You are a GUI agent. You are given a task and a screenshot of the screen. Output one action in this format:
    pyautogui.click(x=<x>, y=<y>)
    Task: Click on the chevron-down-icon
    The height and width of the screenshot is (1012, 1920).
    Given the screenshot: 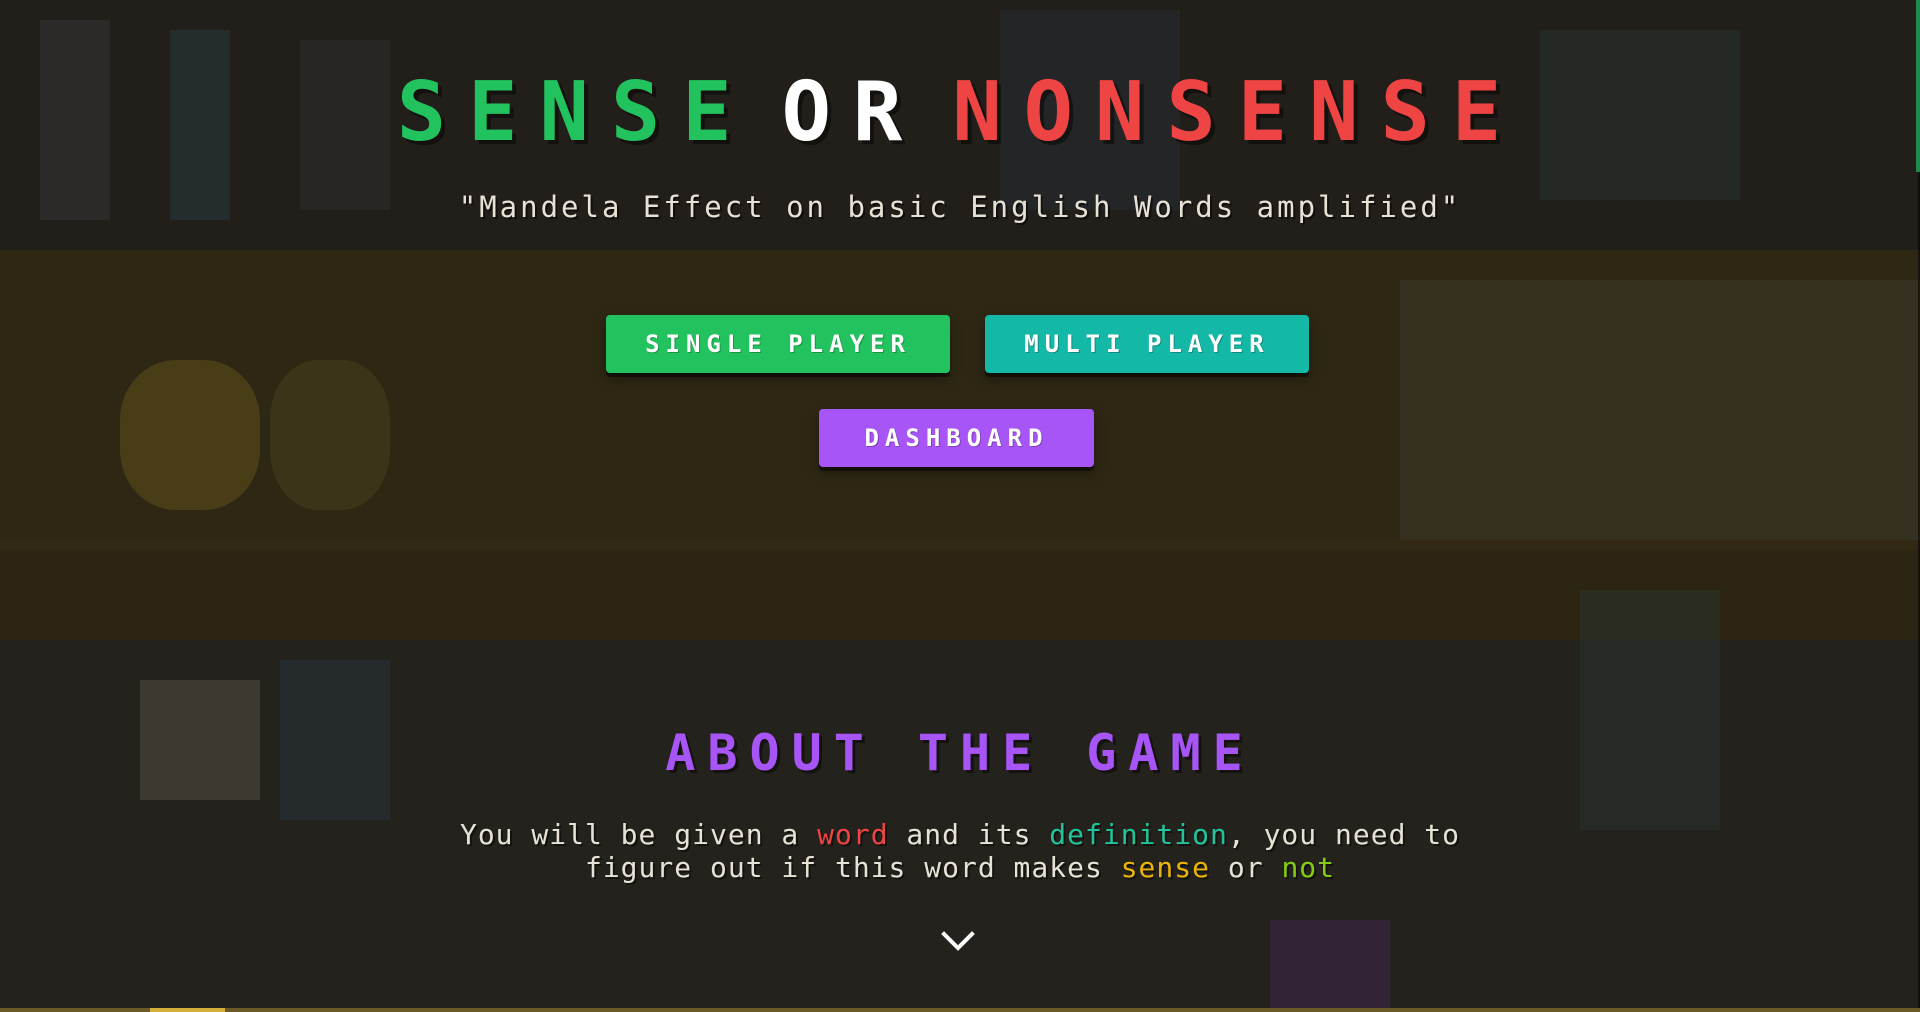 What is the action you would take?
    pyautogui.click(x=958, y=941)
    